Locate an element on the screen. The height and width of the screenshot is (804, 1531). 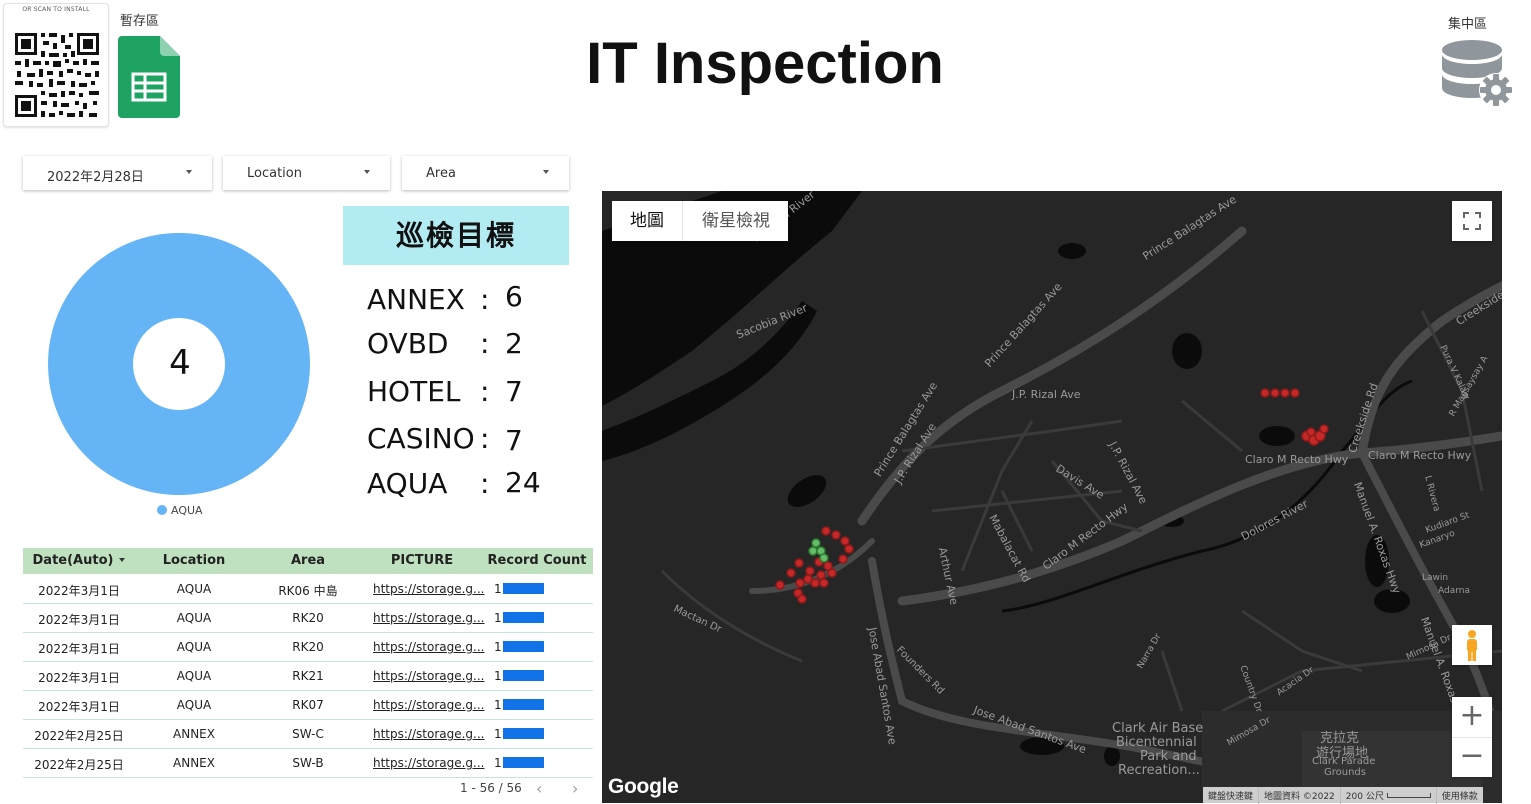
column-header-location: Location is located at coordinates (194, 560).